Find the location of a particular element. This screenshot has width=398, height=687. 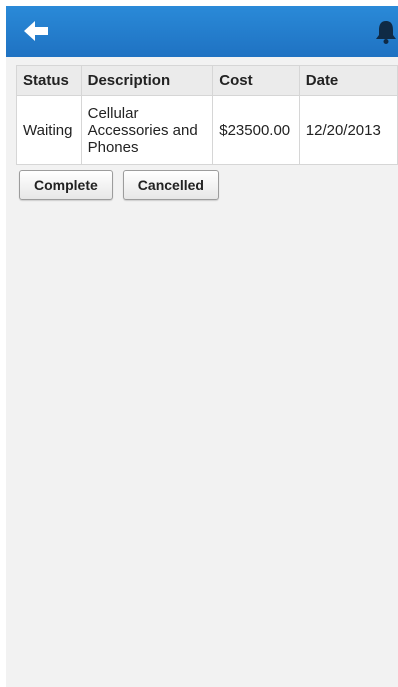

cell-cost: $23500.00 is located at coordinates (256, 130).